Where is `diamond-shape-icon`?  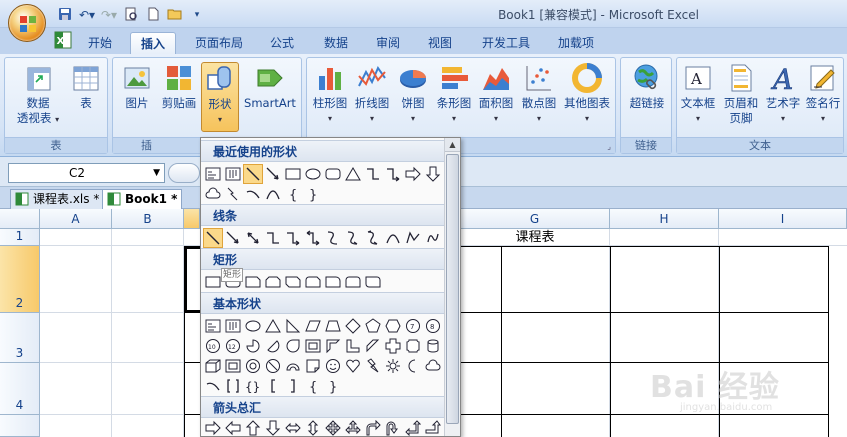 diamond-shape-icon is located at coordinates (353, 326).